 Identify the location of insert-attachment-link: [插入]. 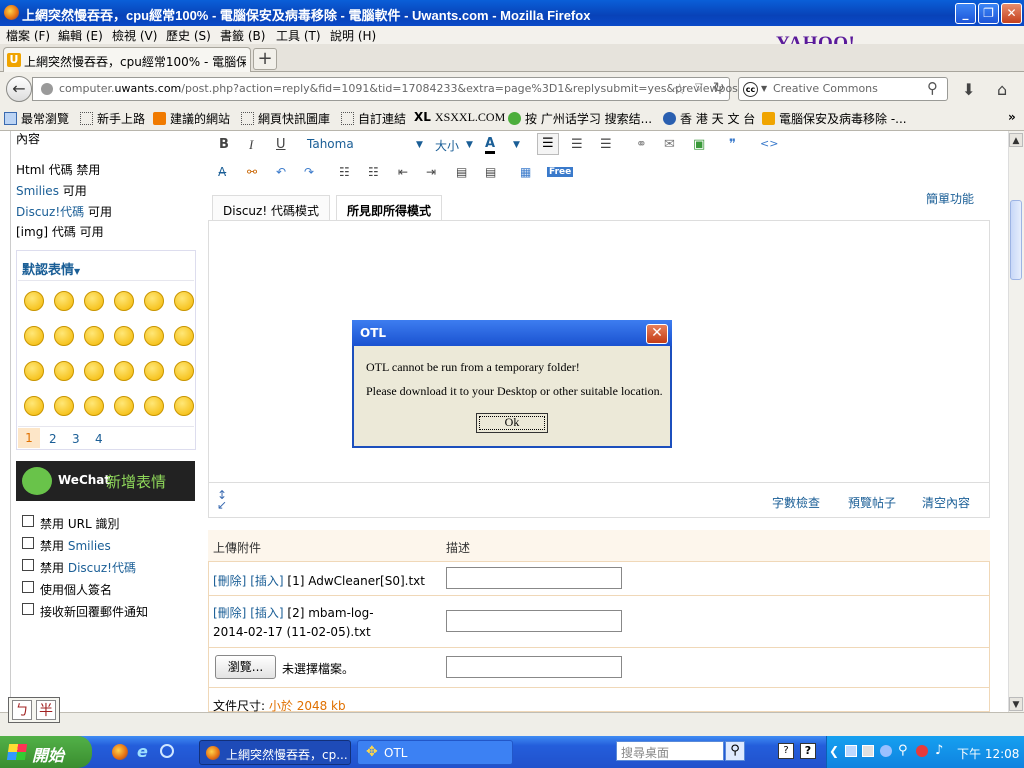
(266, 613).